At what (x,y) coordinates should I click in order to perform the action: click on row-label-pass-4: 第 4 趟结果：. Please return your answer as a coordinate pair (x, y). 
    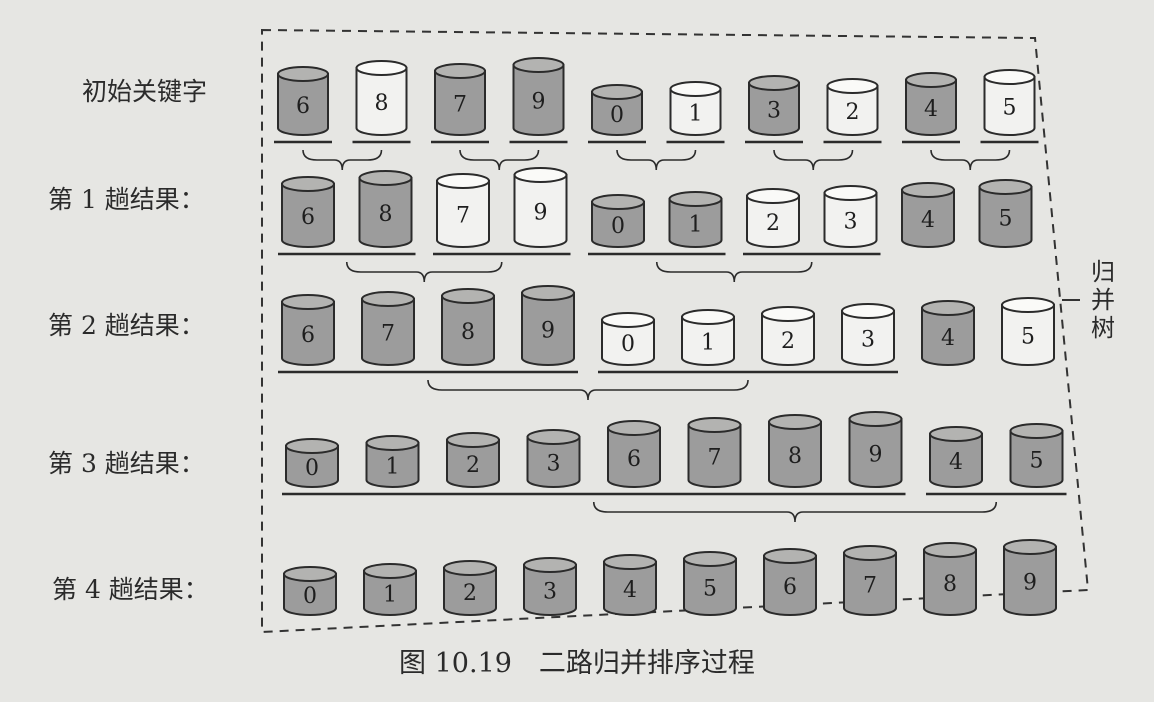
    Looking at the image, I should click on (130, 589).